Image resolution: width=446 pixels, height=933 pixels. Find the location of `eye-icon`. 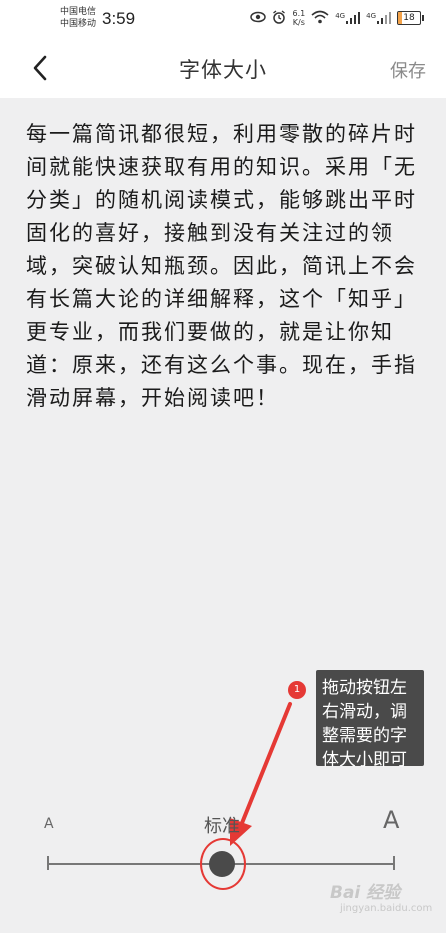

eye-icon is located at coordinates (258, 18).